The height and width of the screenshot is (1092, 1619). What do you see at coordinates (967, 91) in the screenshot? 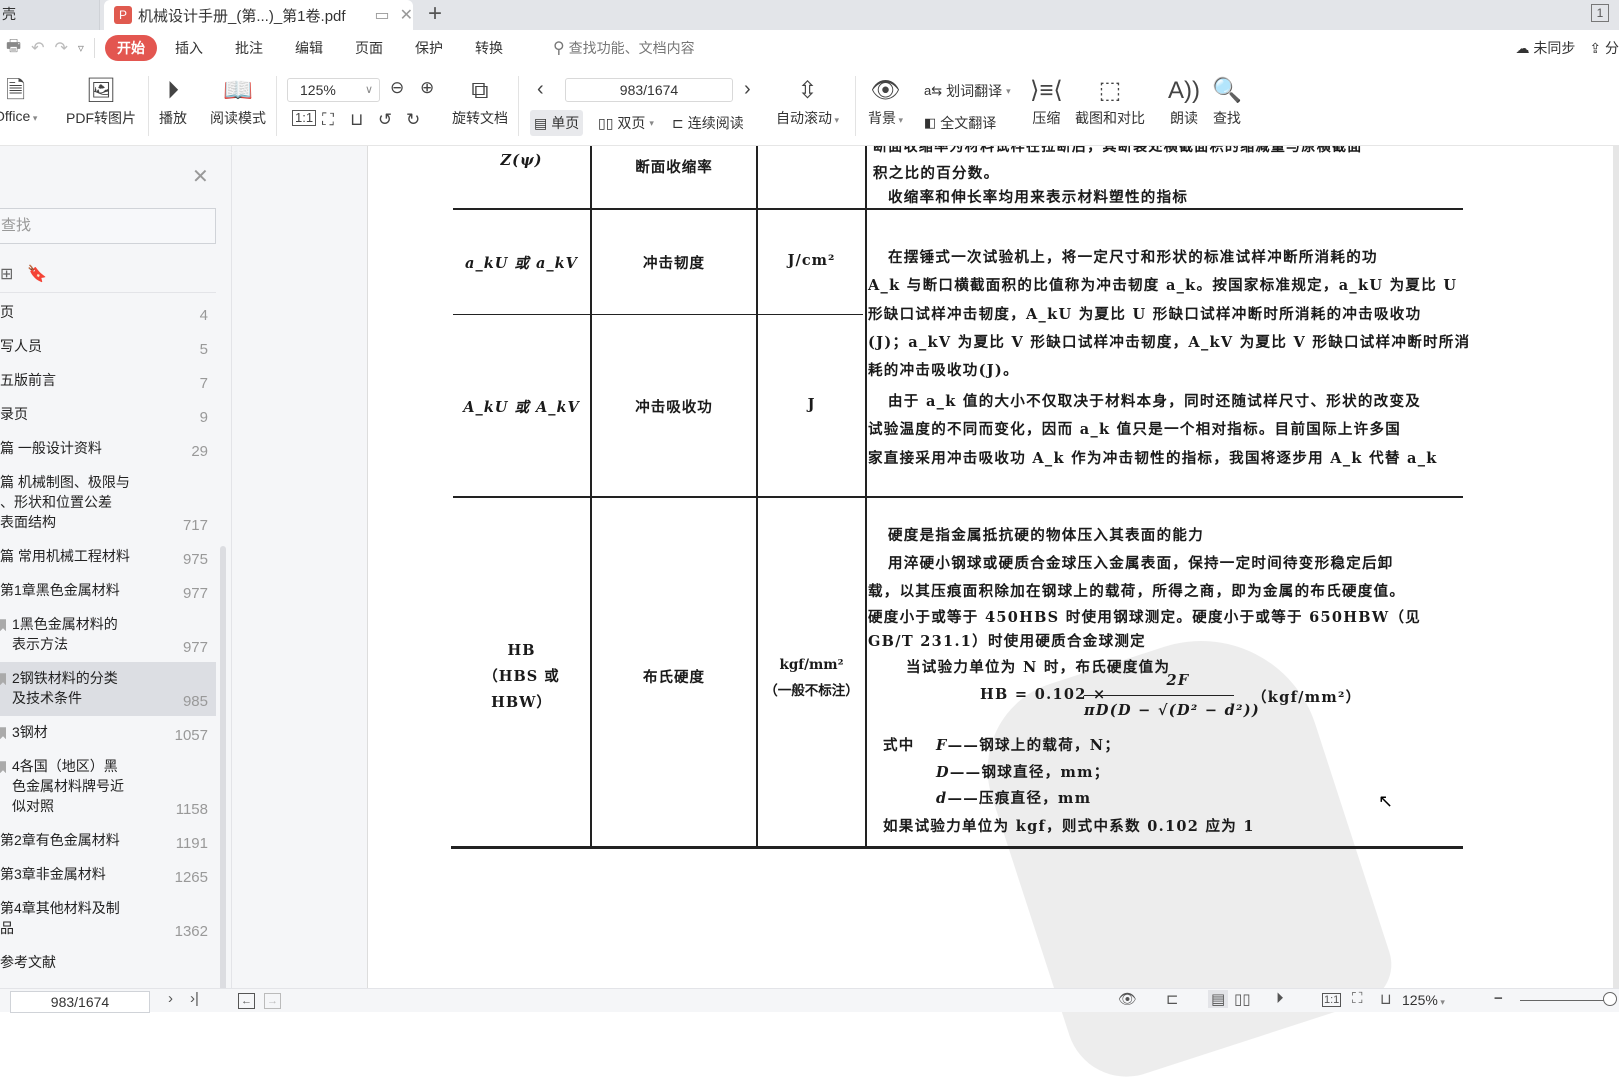
I see `word-translate-button: a⇆ 划词翻译 ▾` at bounding box center [967, 91].